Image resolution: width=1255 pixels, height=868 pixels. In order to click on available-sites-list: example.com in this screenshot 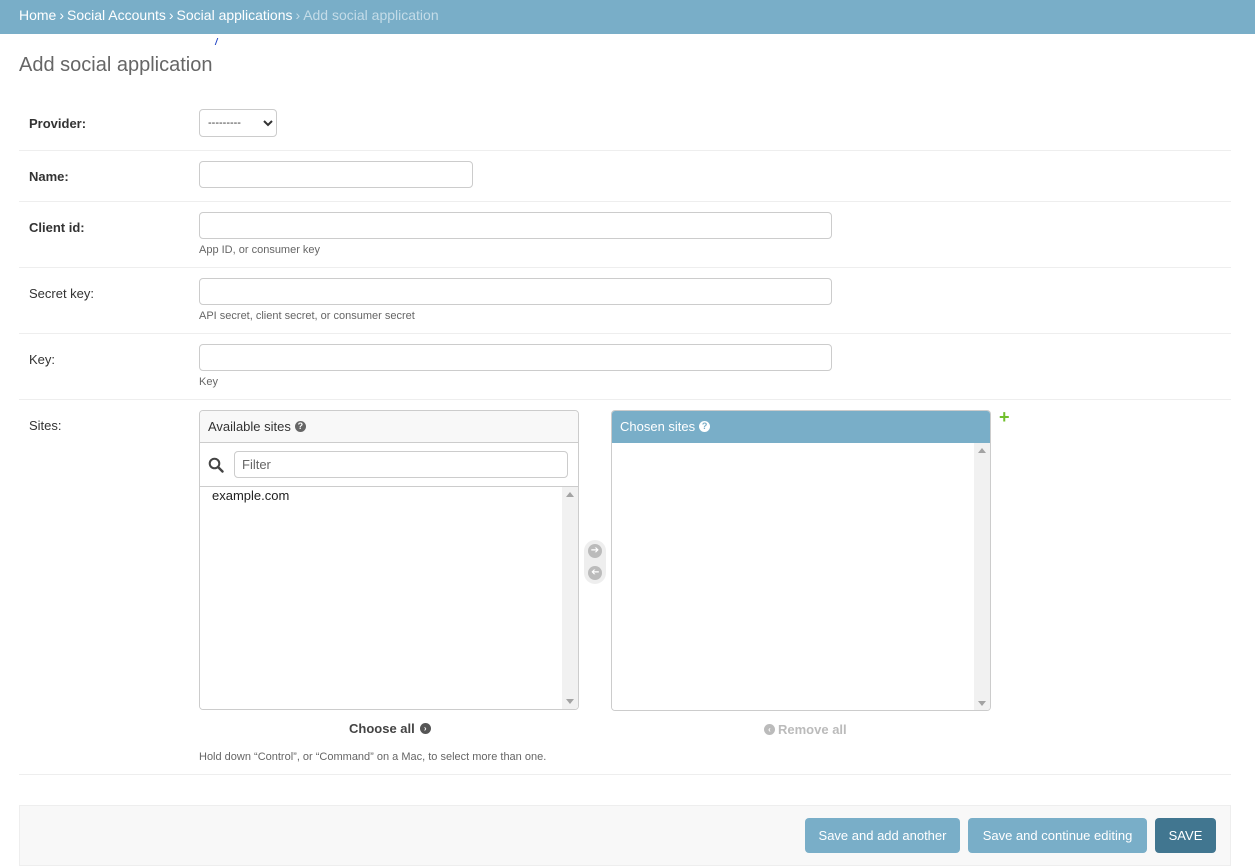, I will do `click(389, 598)`.